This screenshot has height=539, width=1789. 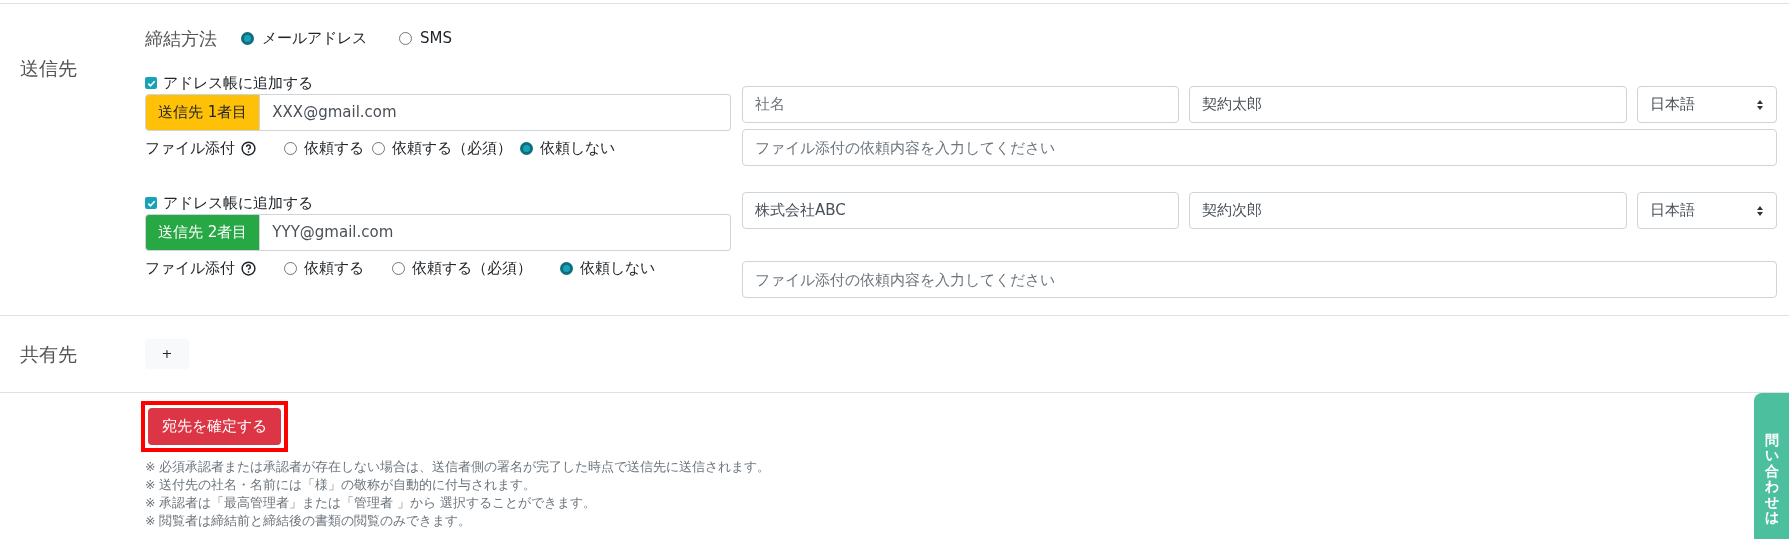 I want to click on name-field: 契約次郎, so click(x=1408, y=210).